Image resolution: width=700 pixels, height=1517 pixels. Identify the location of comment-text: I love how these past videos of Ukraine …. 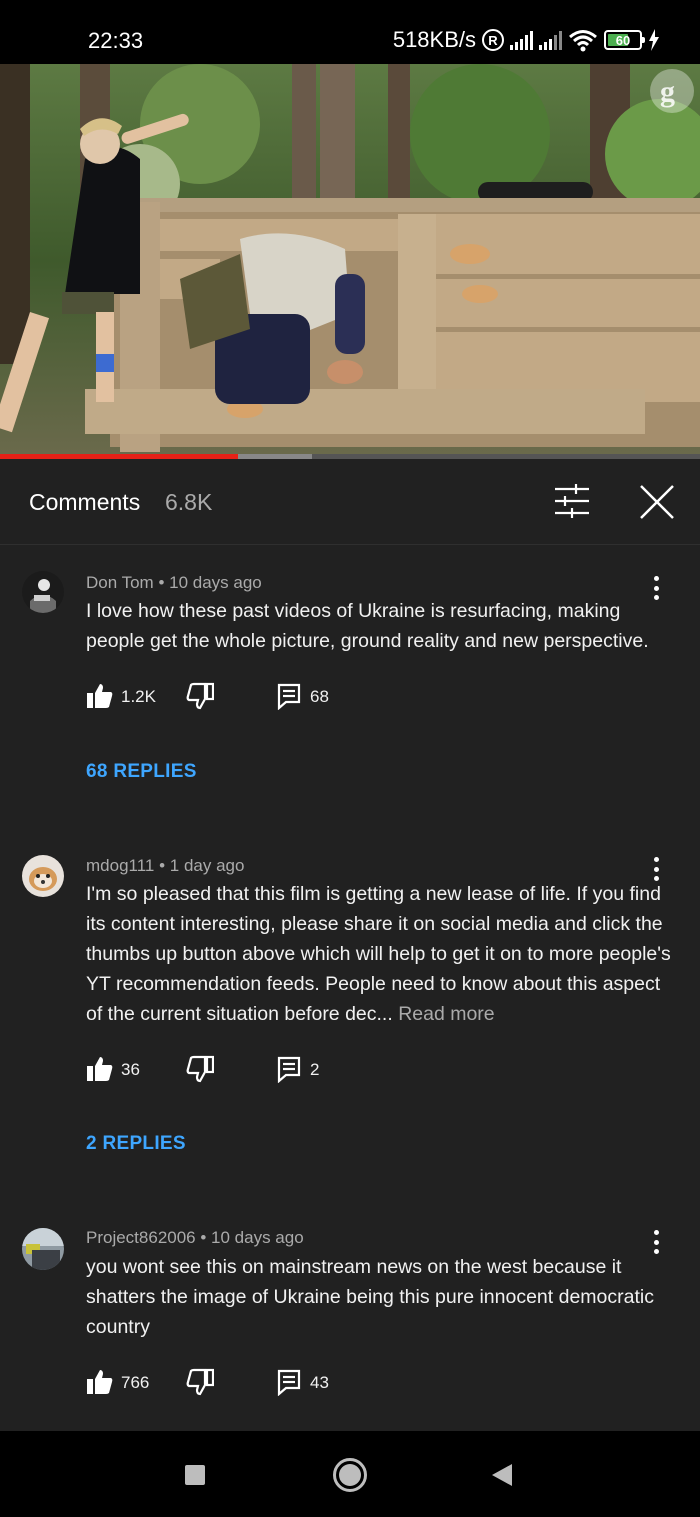
(378, 626).